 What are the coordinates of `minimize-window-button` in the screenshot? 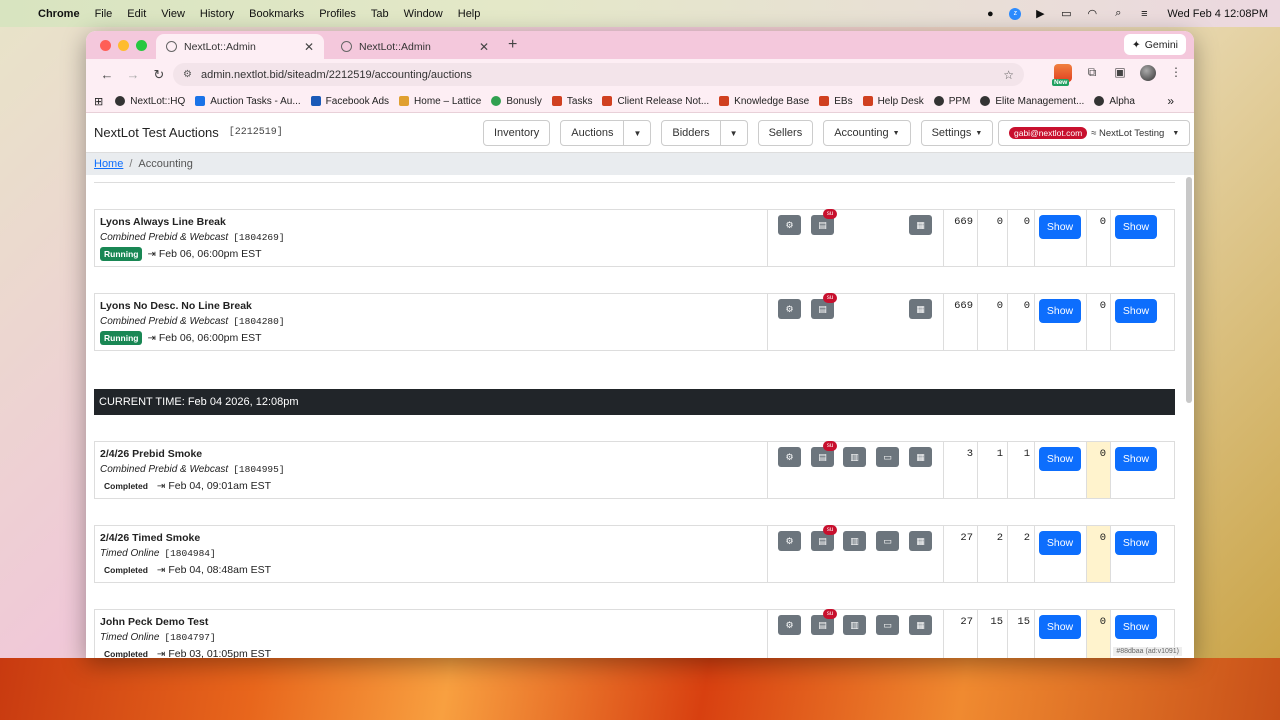 It's located at (123, 45).